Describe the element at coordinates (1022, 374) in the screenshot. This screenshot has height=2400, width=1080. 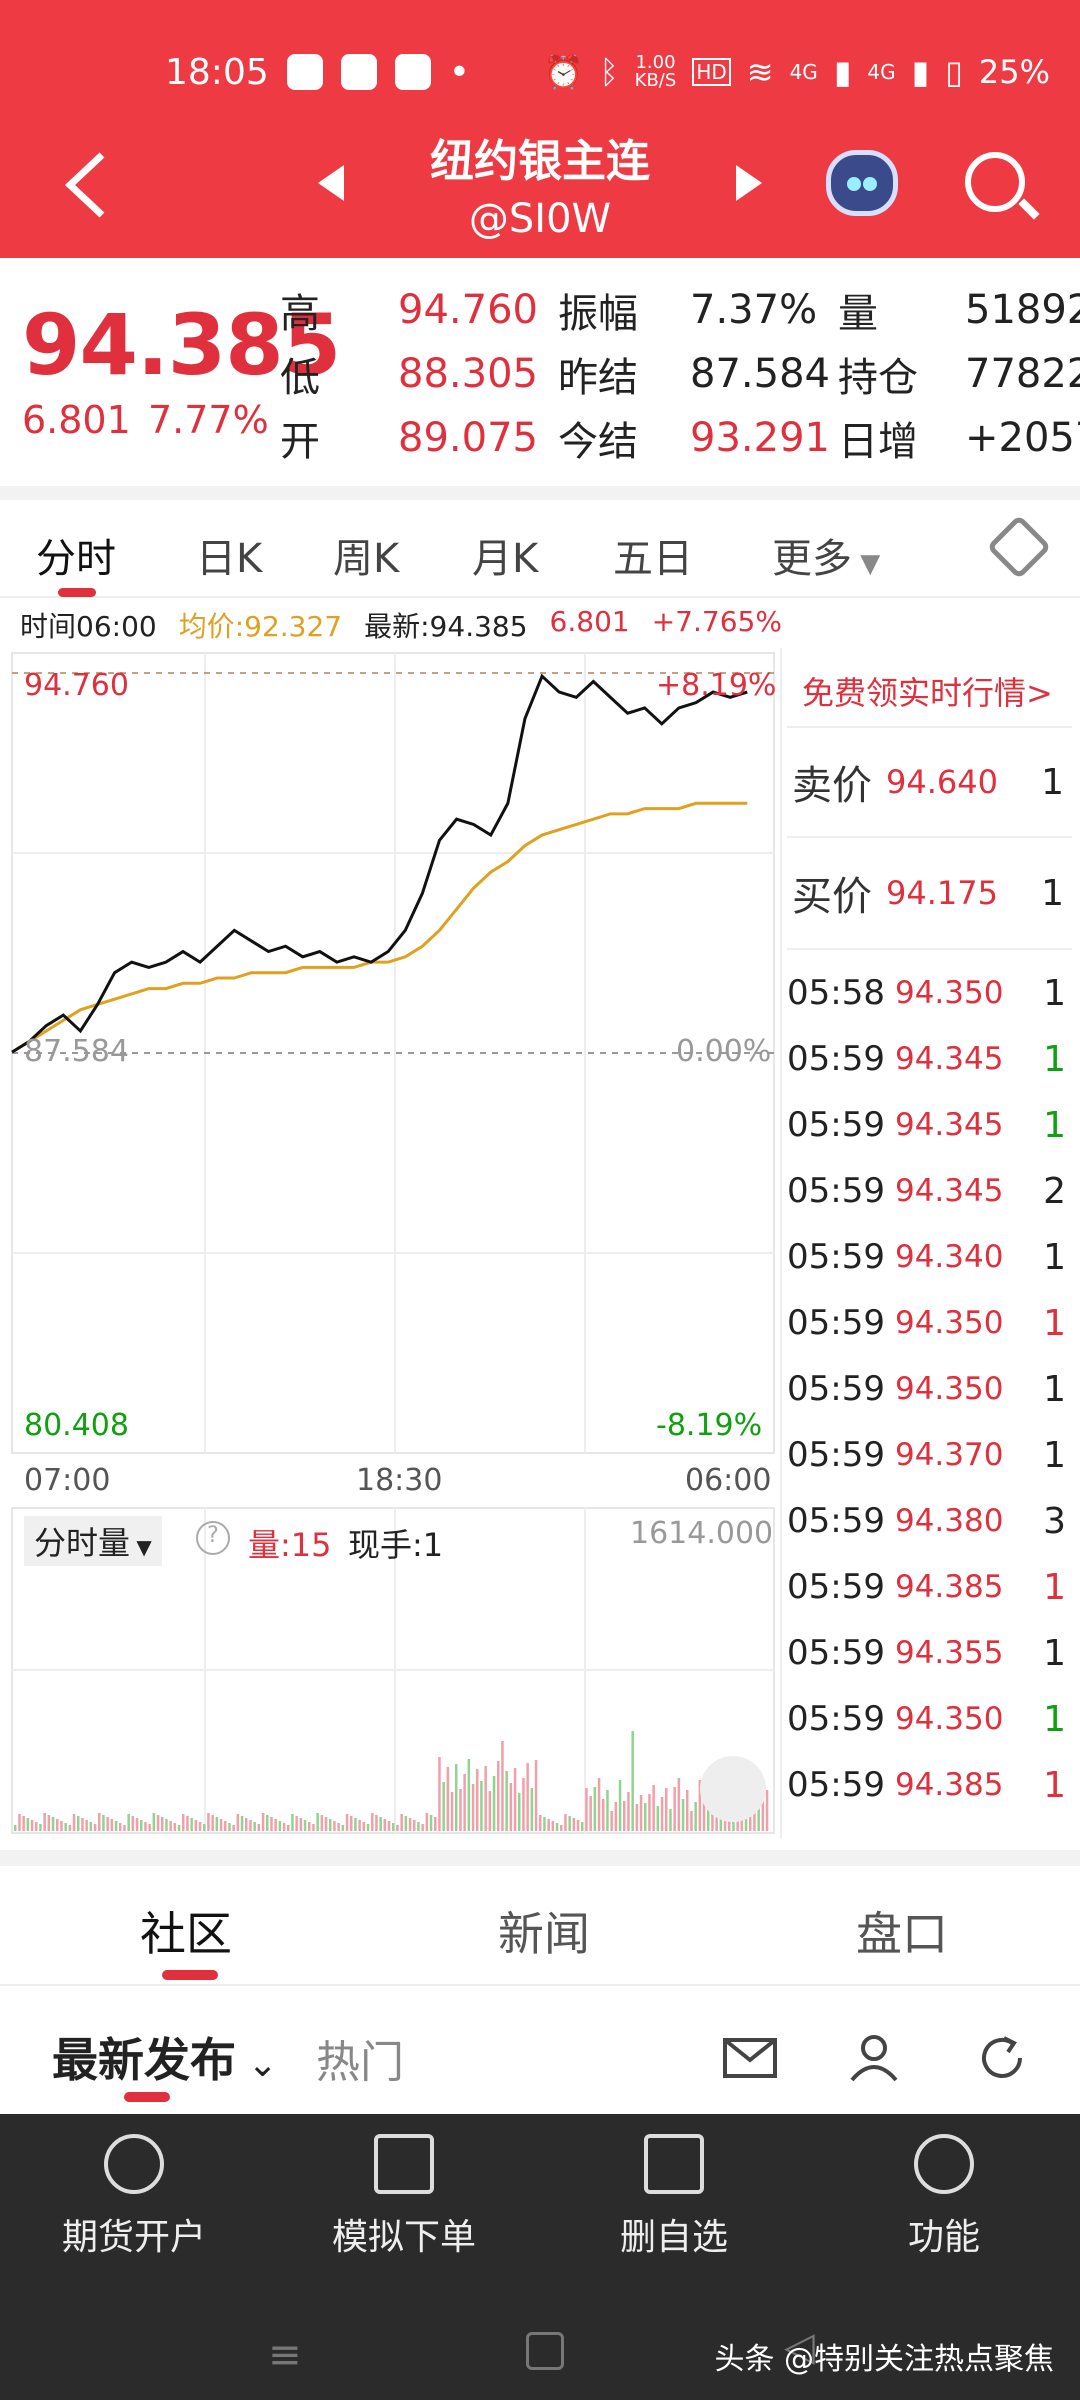
I see `value-open-interest: 77822` at that location.